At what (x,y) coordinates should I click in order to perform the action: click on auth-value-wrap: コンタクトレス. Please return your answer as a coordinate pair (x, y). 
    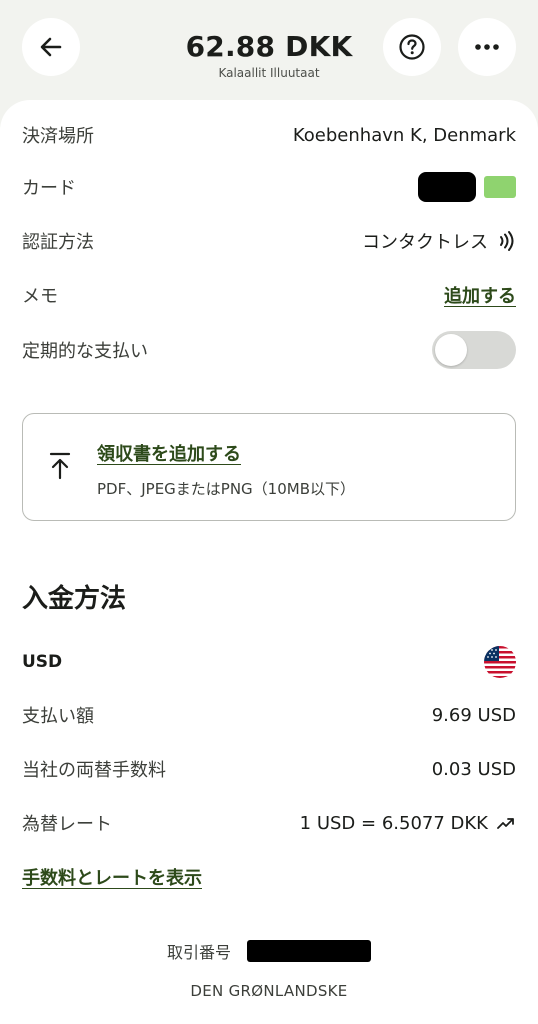
    Looking at the image, I should click on (439, 241).